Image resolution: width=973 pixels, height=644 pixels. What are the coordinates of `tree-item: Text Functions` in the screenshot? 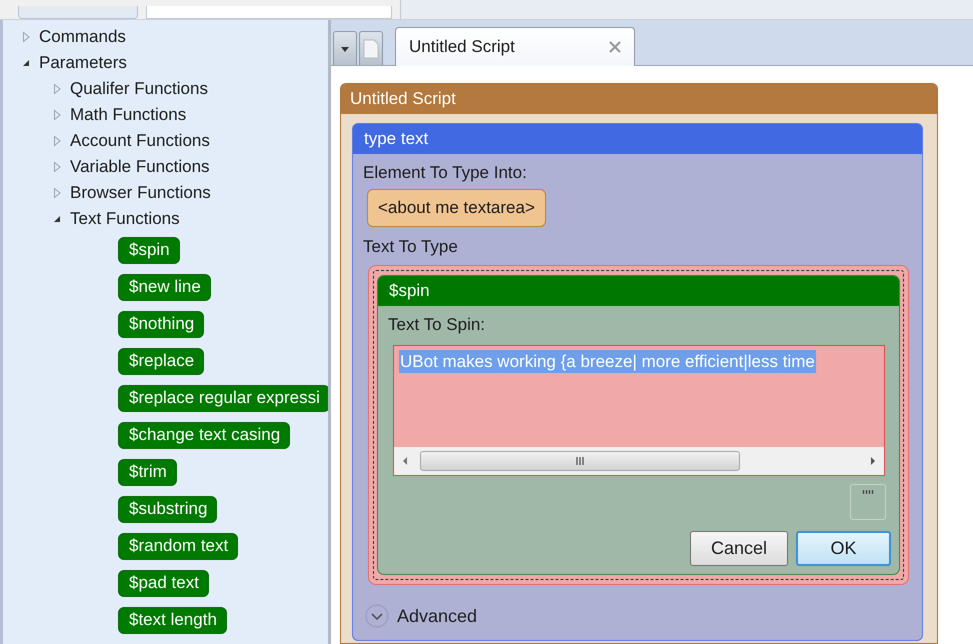 It's located at (125, 219).